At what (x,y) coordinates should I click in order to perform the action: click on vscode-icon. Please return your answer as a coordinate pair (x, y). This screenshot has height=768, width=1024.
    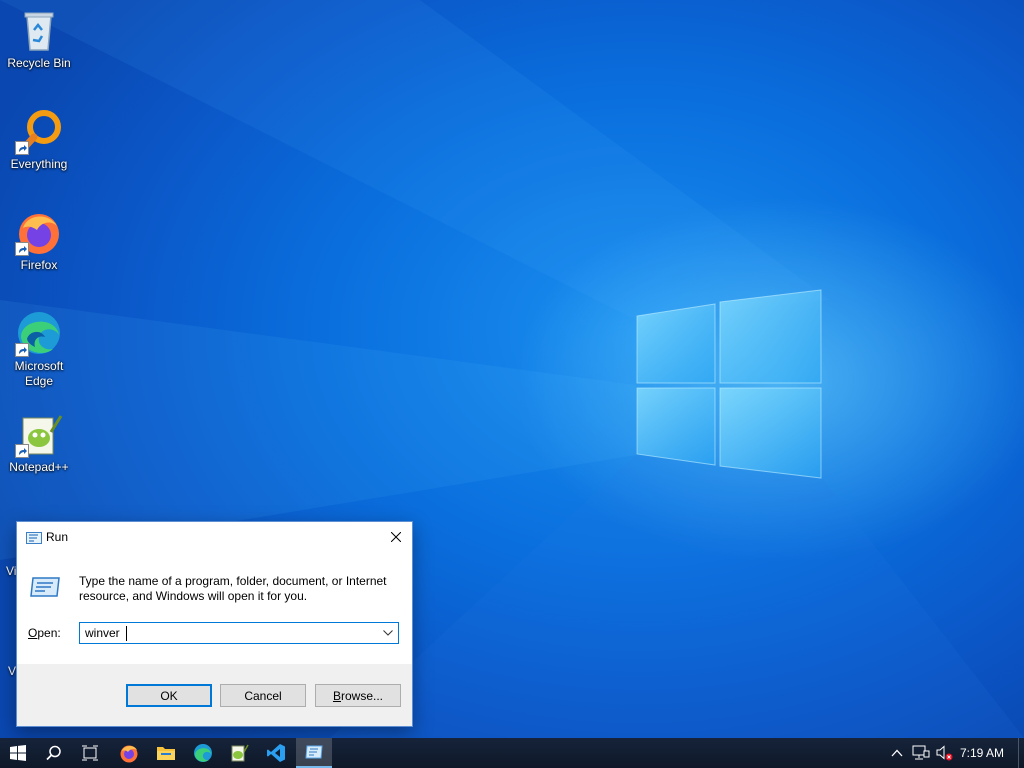
    Looking at the image, I should click on (276, 753).